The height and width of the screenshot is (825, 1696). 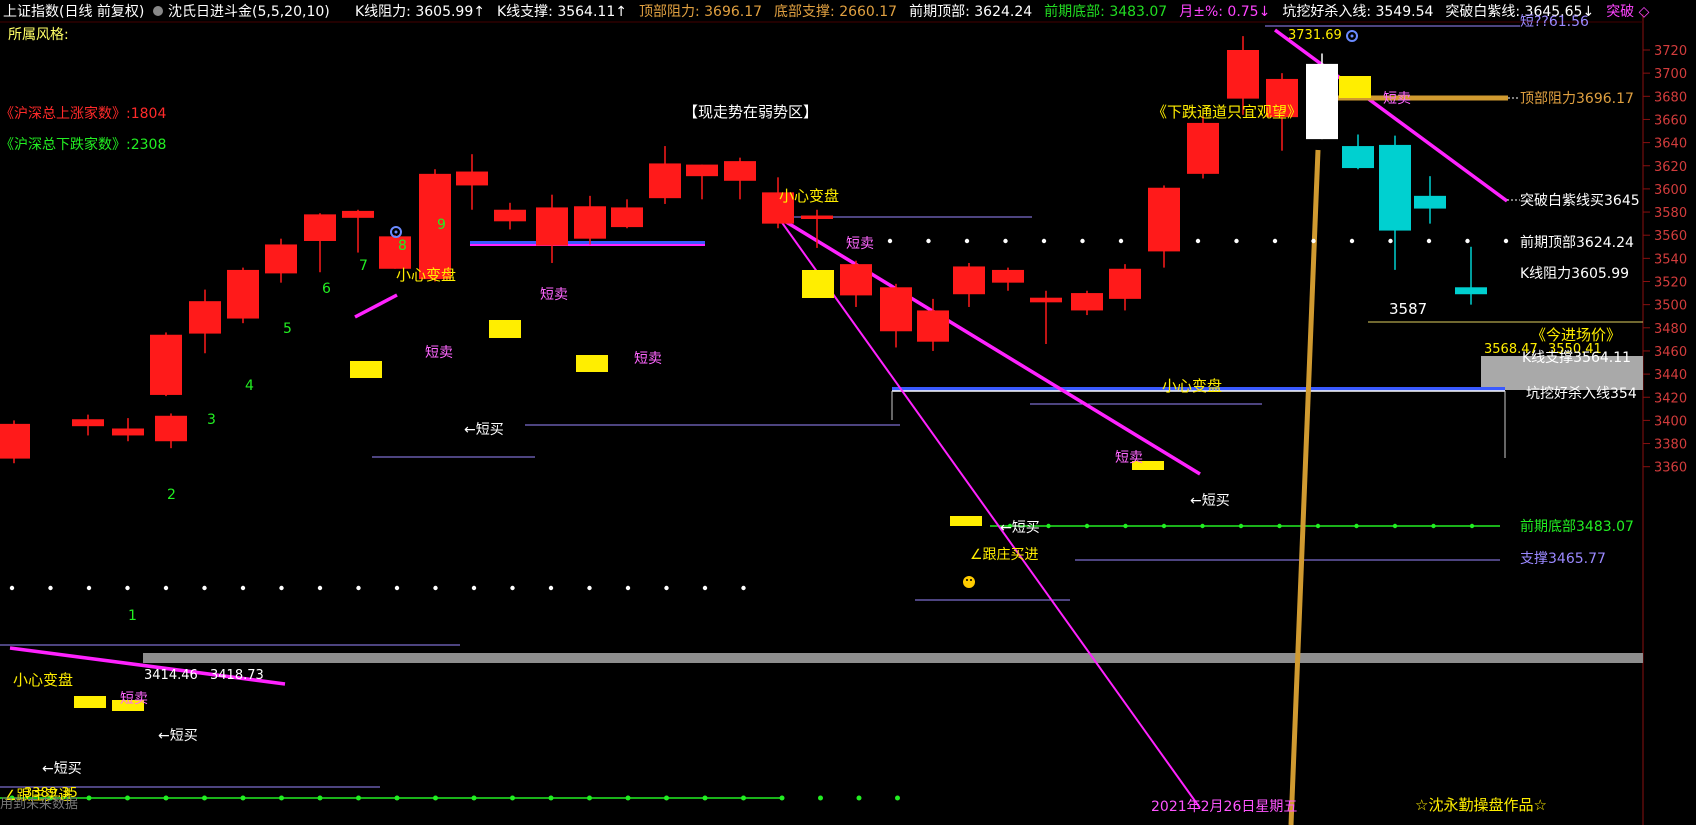 I want to click on header-item: 前期顶部: 3624.24, so click(x=970, y=11).